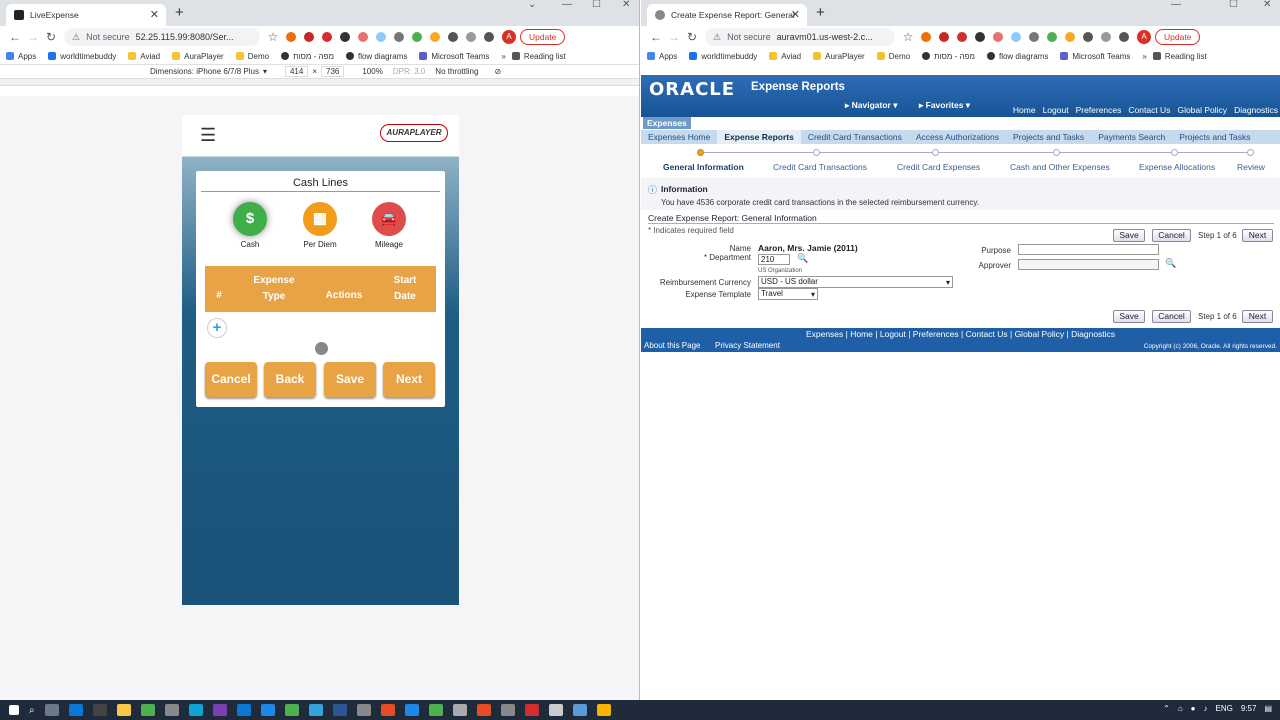 The height and width of the screenshot is (720, 1280). What do you see at coordinates (32, 710) in the screenshot?
I see `search-icon: ⌕` at bounding box center [32, 710].